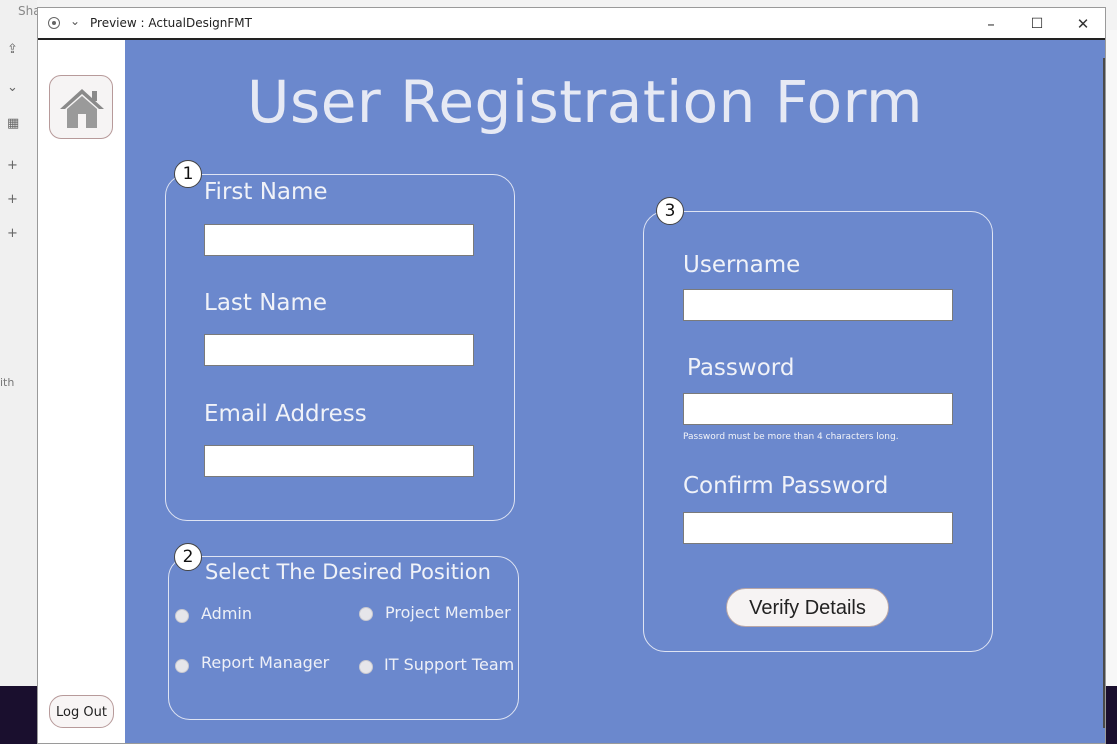 The image size is (1117, 744). I want to click on last-name-field, so click(339, 350).